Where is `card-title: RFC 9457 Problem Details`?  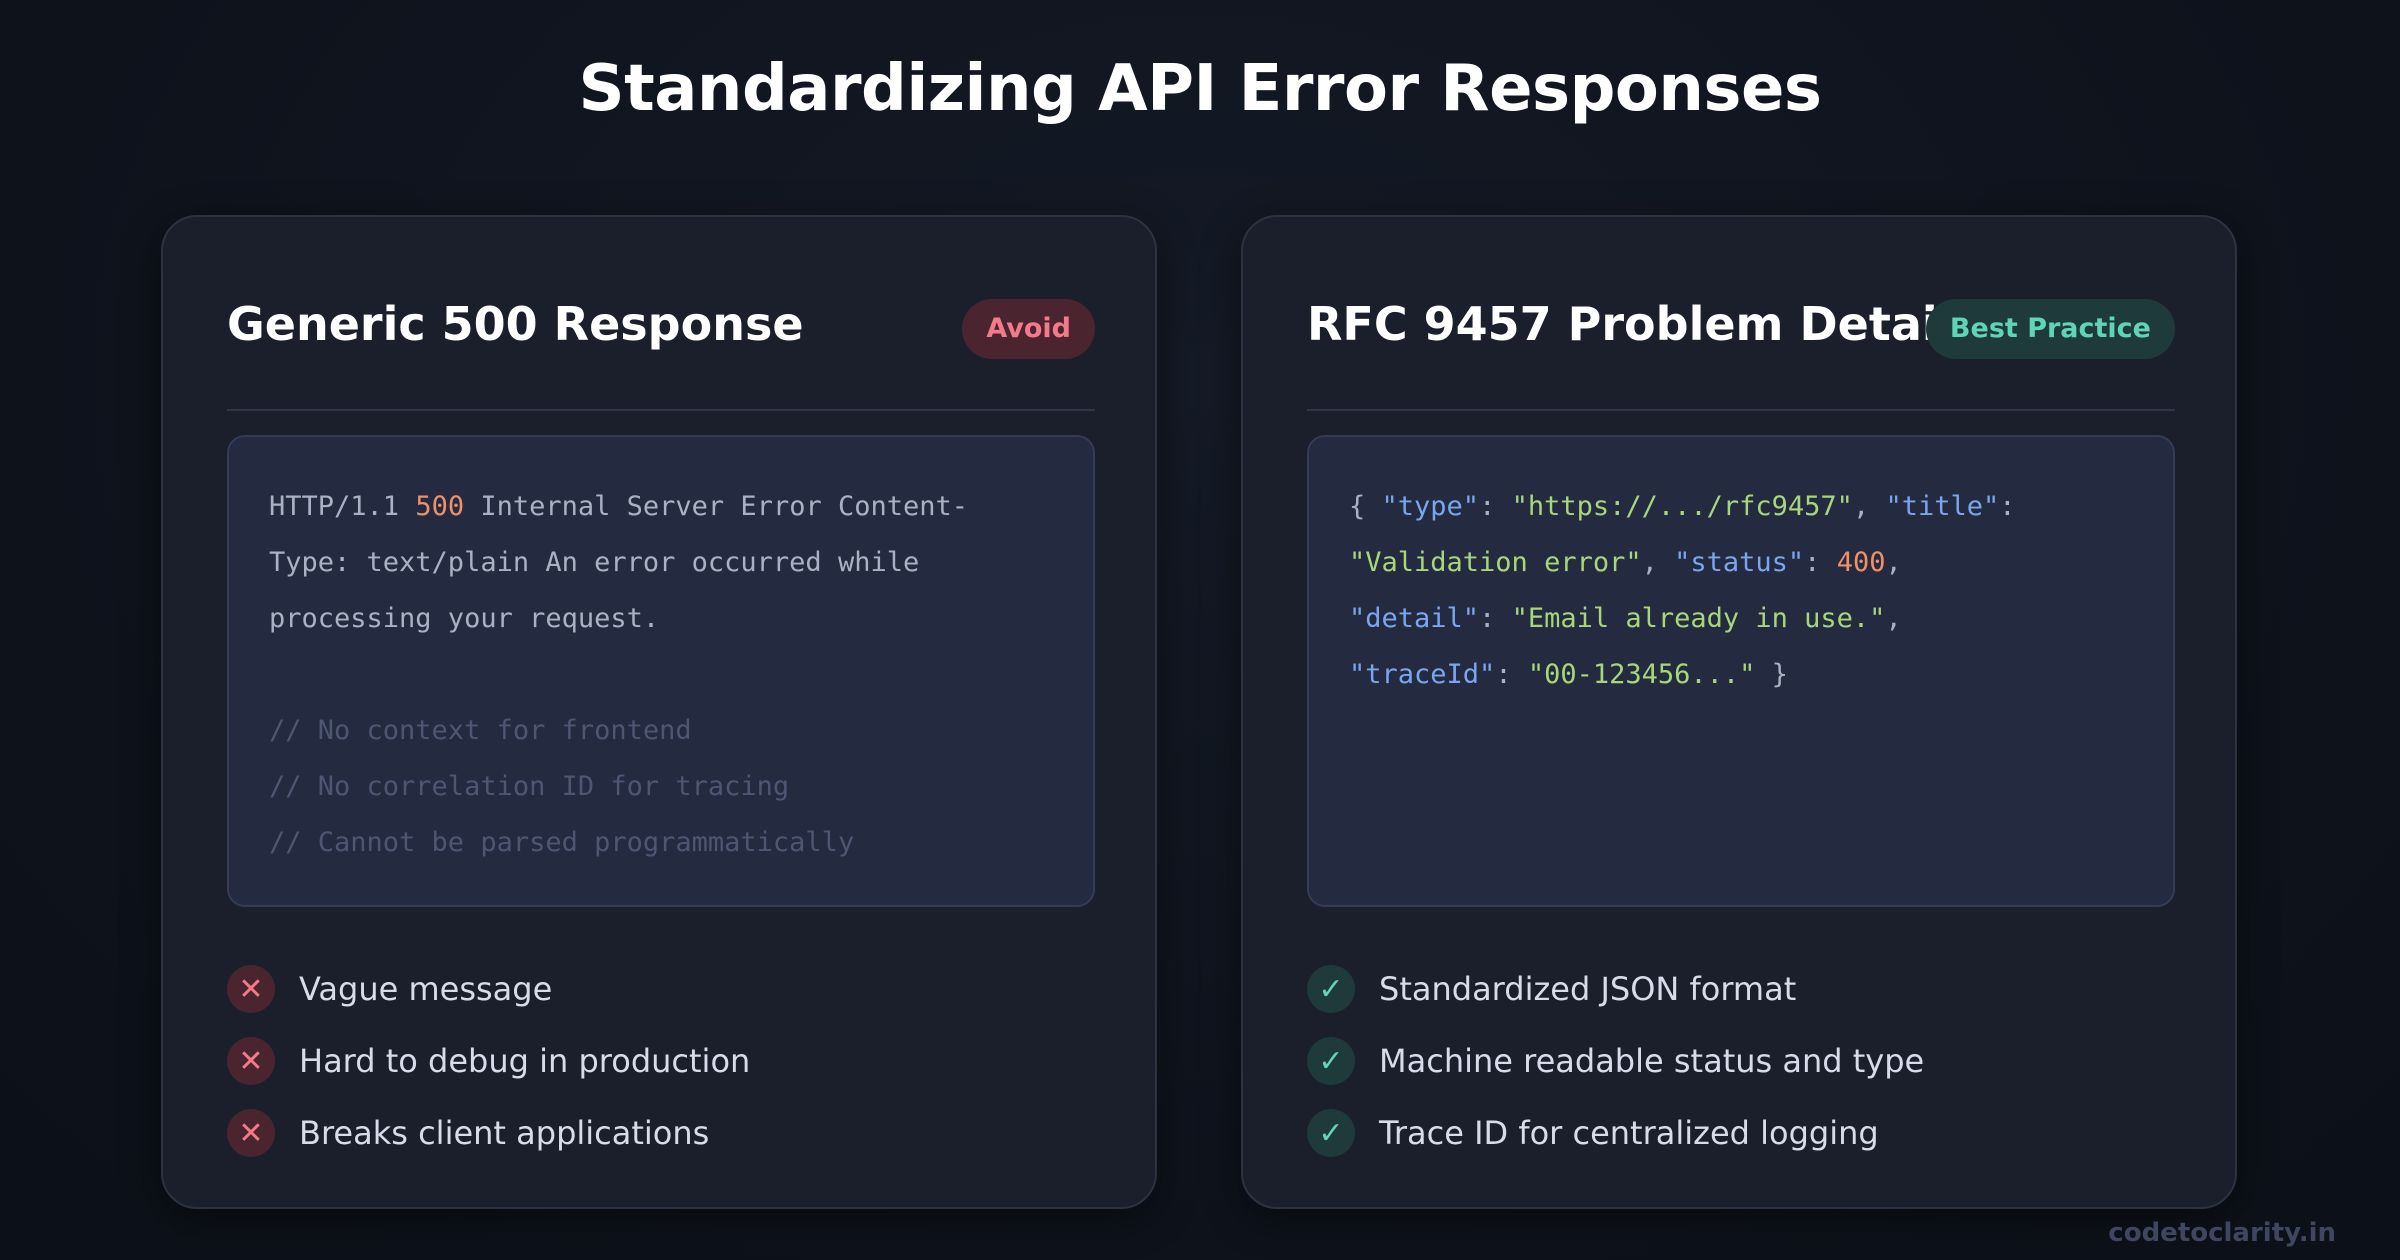
card-title: RFC 9457 Problem Details is located at coordinates (1644, 324).